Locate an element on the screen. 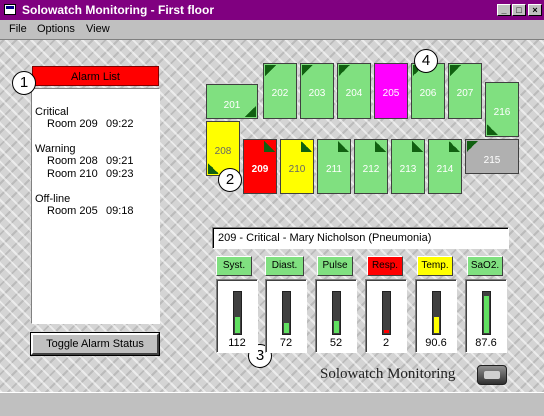 The width and height of the screenshot is (544, 416). vital-gauge-temp: 90.6 is located at coordinates (436, 316).